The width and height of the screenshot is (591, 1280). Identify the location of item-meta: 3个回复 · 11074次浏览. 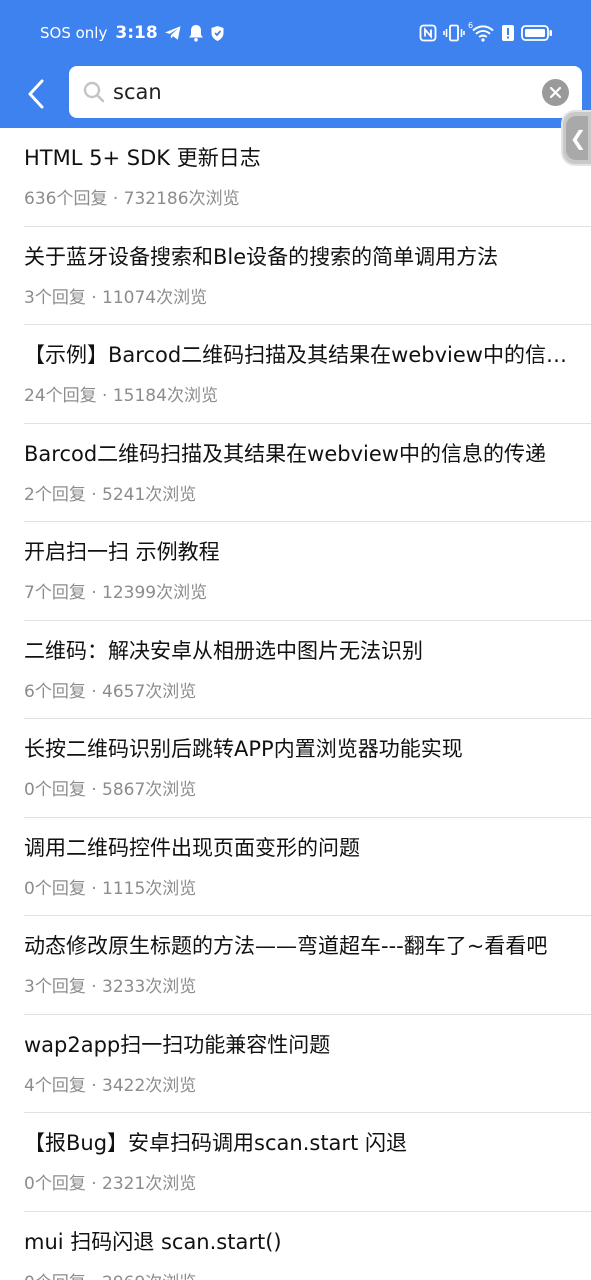
(115, 298).